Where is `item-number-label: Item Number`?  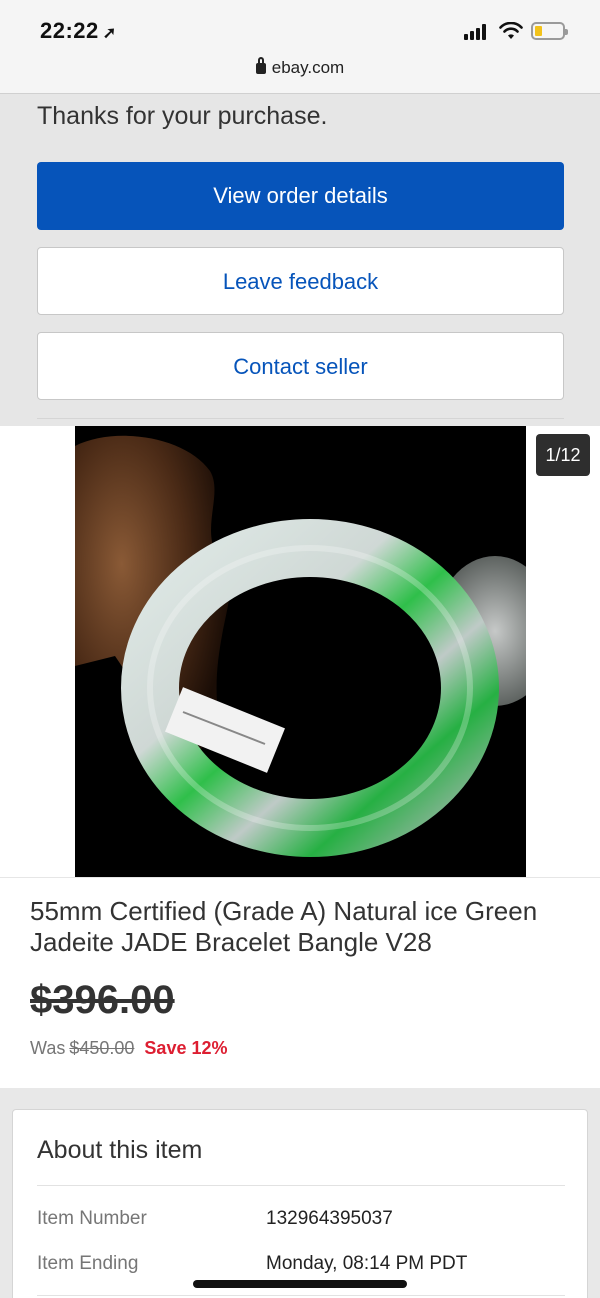 item-number-label: Item Number is located at coordinates (92, 1218).